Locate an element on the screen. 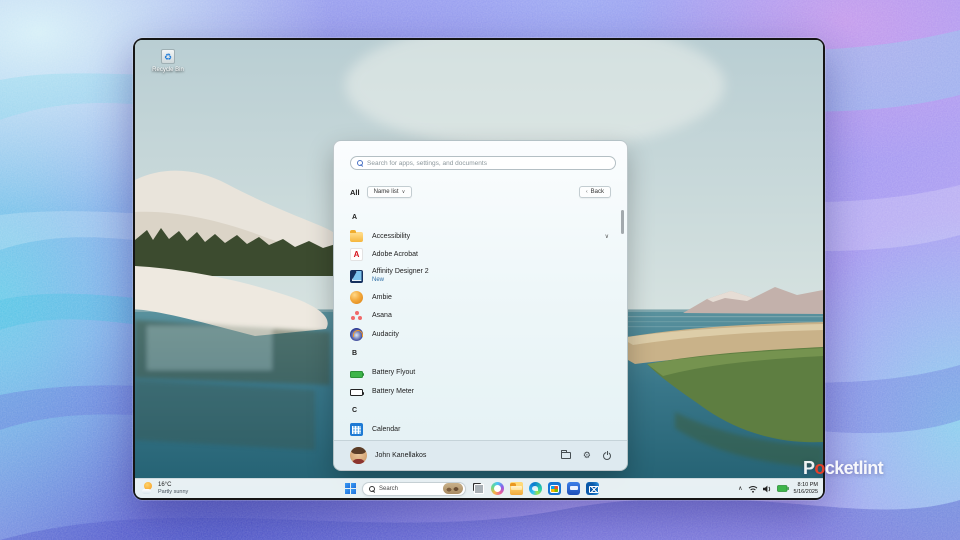  pocket-lint-logo: Pocketlint is located at coordinates (843, 468).